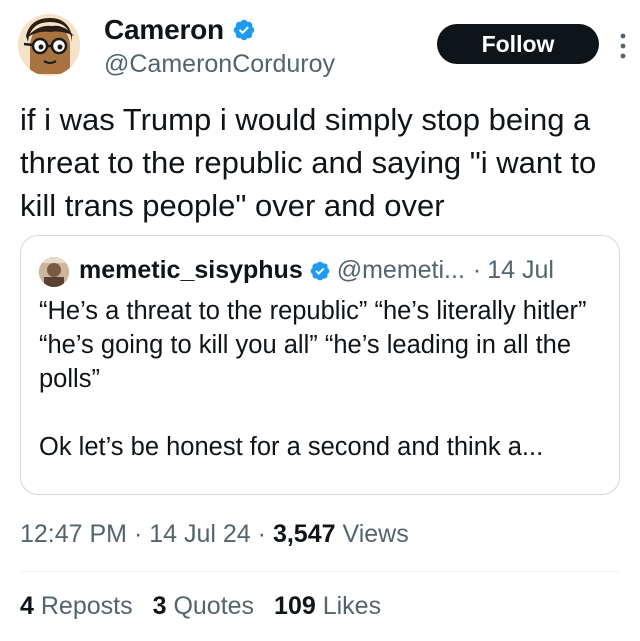 The width and height of the screenshot is (640, 641). What do you see at coordinates (352, 606) in the screenshot?
I see `likes-label: Likes` at bounding box center [352, 606].